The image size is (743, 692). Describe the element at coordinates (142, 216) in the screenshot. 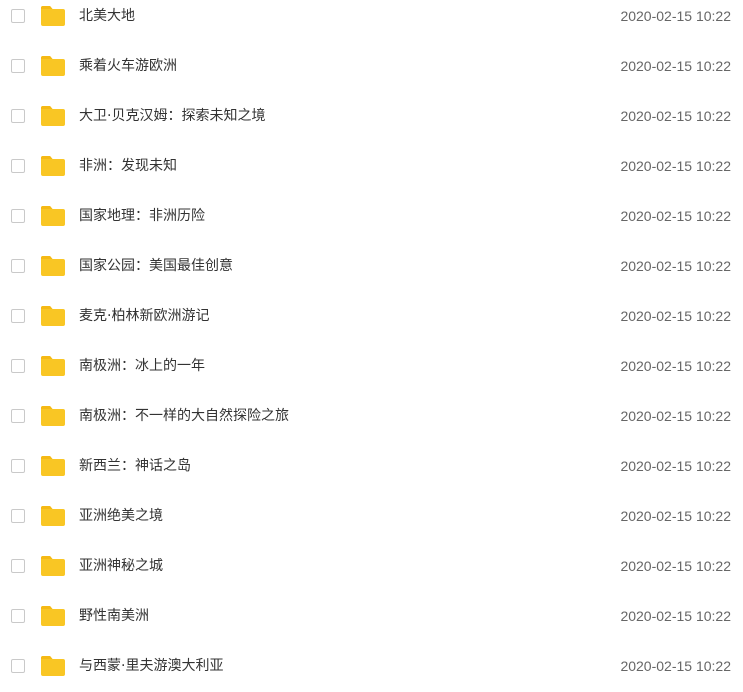

I see `file-name: 国家地理：非洲历险` at that location.